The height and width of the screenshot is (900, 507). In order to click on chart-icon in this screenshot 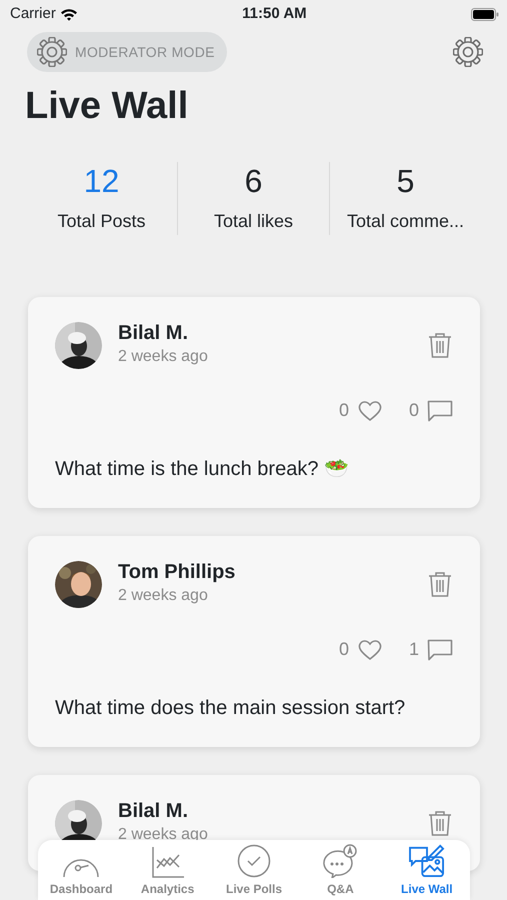, I will do `click(167, 862)`.